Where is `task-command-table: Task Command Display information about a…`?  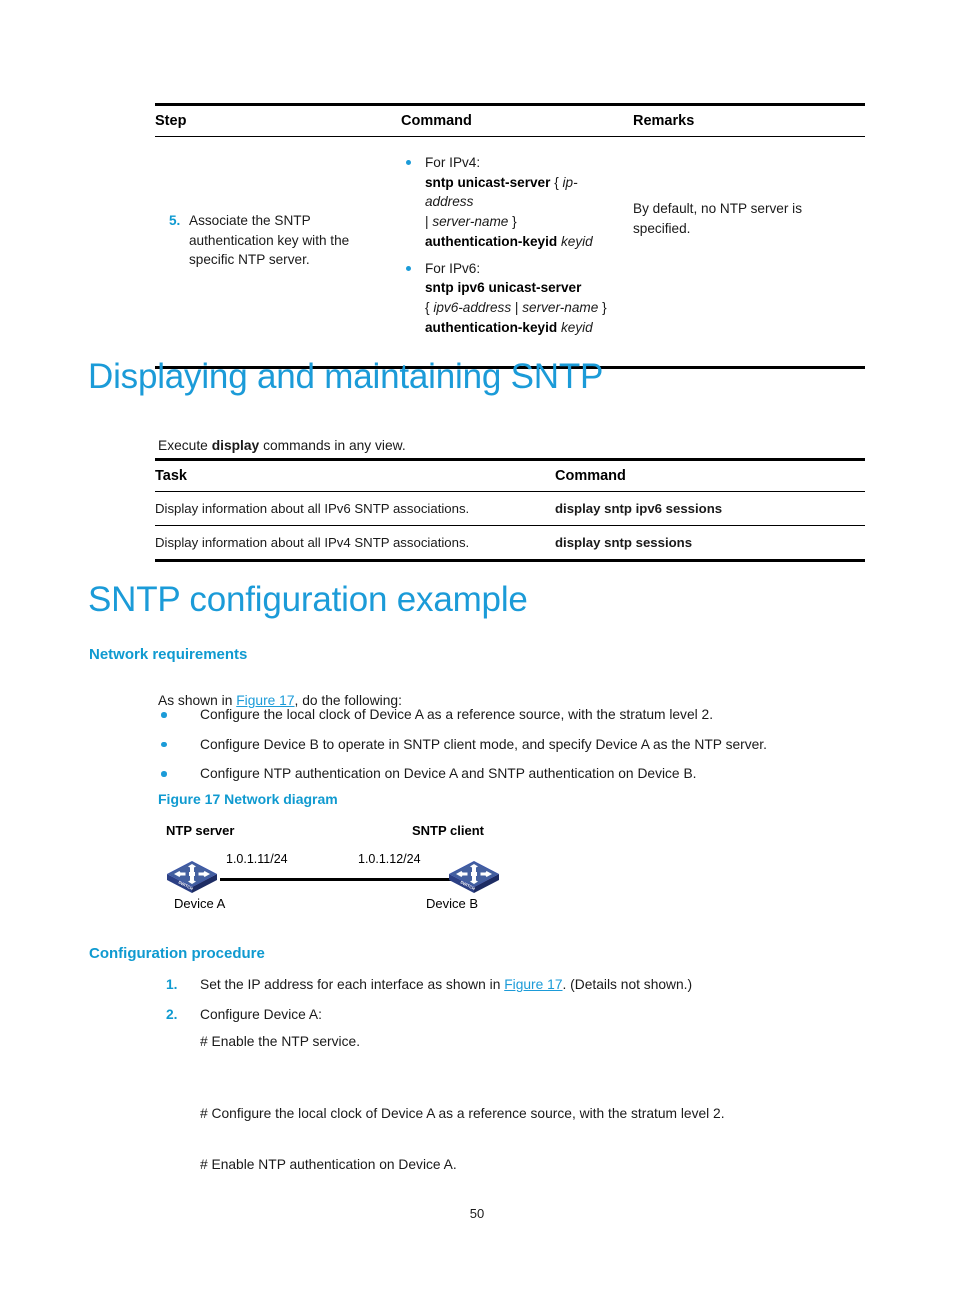 task-command-table: Task Command Display information about a… is located at coordinates (510, 510).